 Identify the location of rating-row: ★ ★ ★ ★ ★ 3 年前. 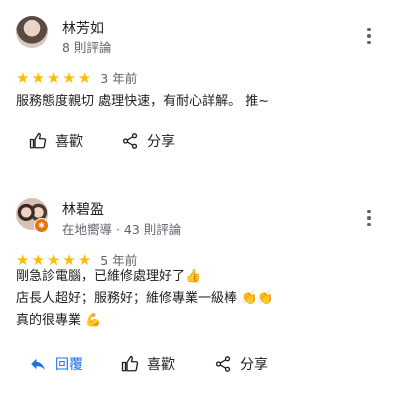
(76, 77).